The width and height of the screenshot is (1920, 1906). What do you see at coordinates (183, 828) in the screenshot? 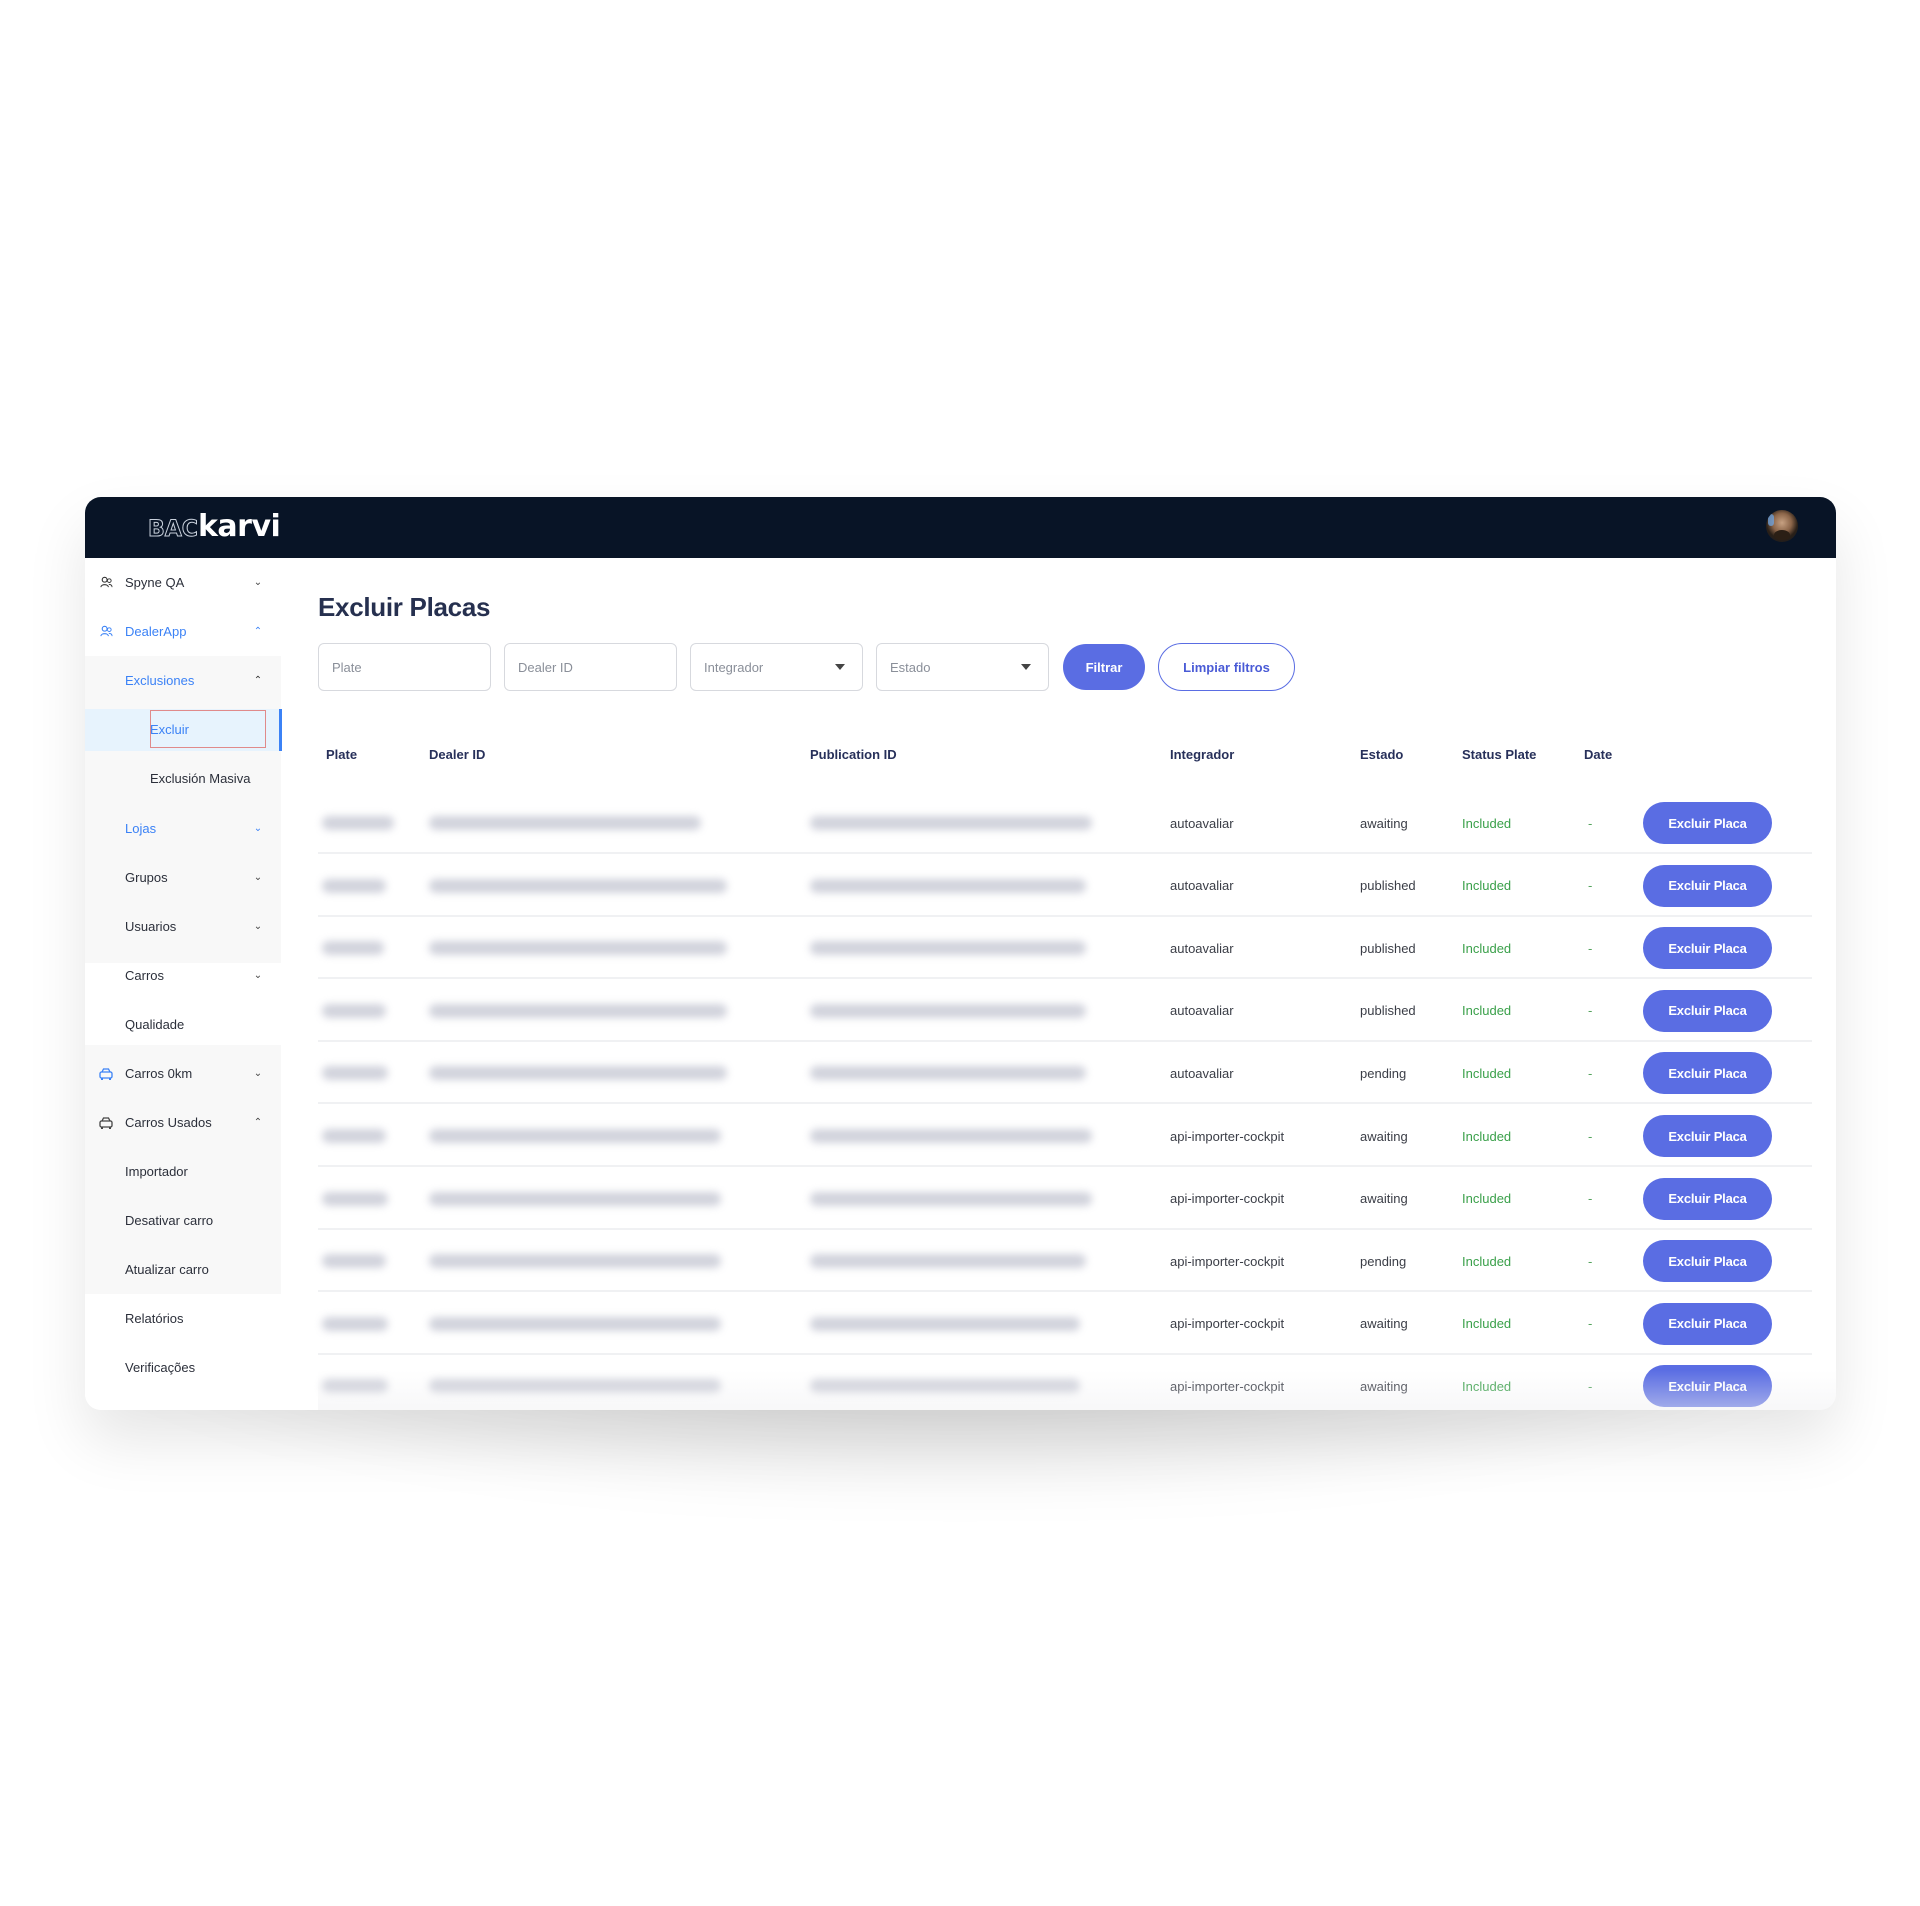
I see `sidebar-item-lojas: Lojas ⌄` at bounding box center [183, 828].